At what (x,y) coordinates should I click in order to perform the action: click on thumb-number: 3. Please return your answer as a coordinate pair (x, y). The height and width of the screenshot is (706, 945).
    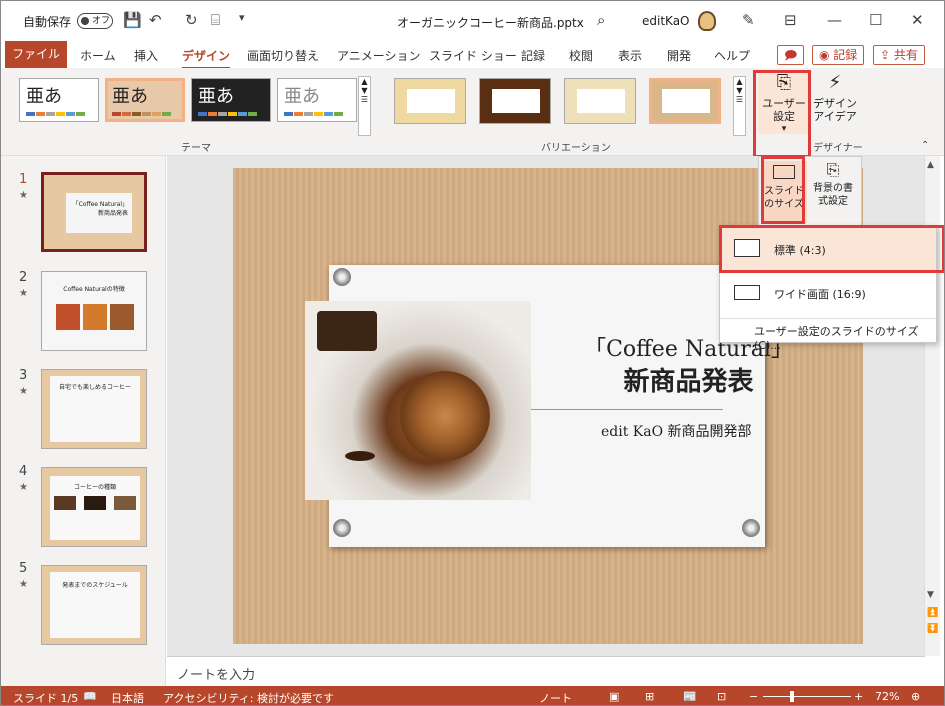
    Looking at the image, I should click on (23, 375).